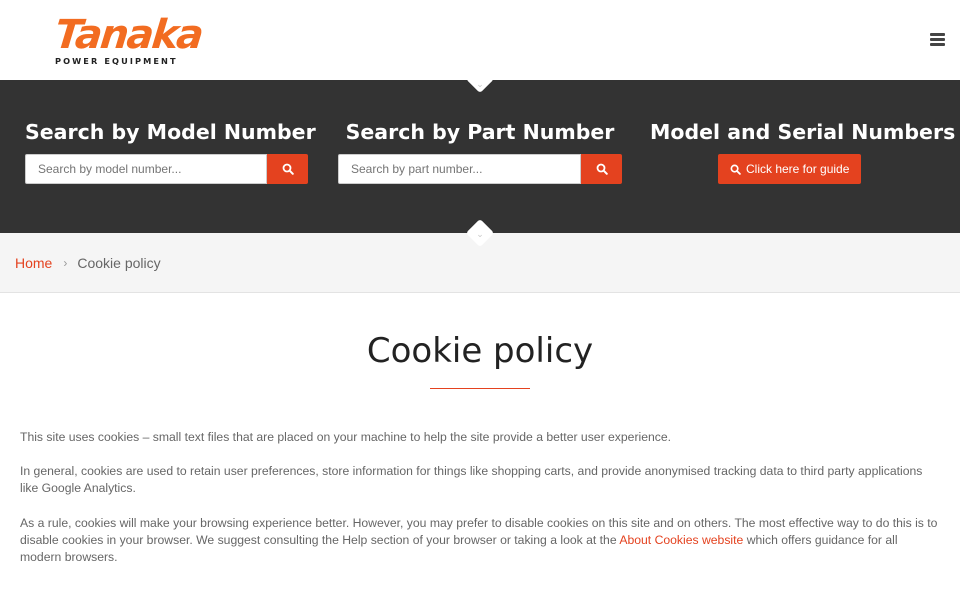 This screenshot has width=960, height=600. I want to click on part-search-row, so click(480, 169).